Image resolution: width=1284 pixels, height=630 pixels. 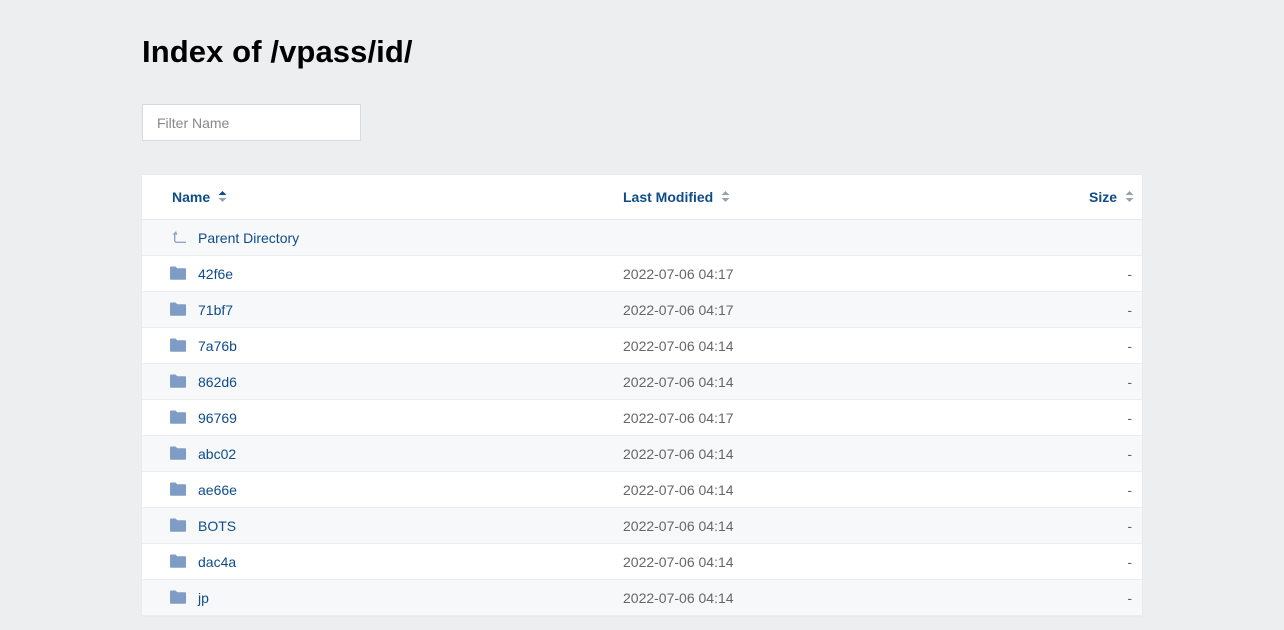 What do you see at coordinates (217, 418) in the screenshot?
I see `folder-link: 96769` at bounding box center [217, 418].